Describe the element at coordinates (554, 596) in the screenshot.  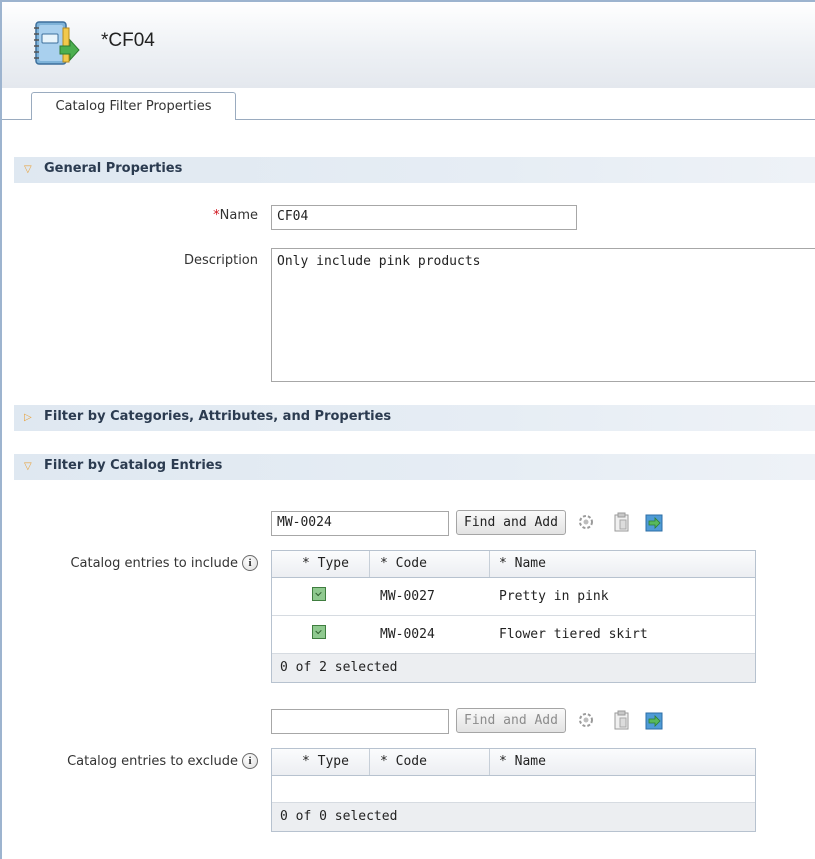
I see `row-name: Pretty in pink` at that location.